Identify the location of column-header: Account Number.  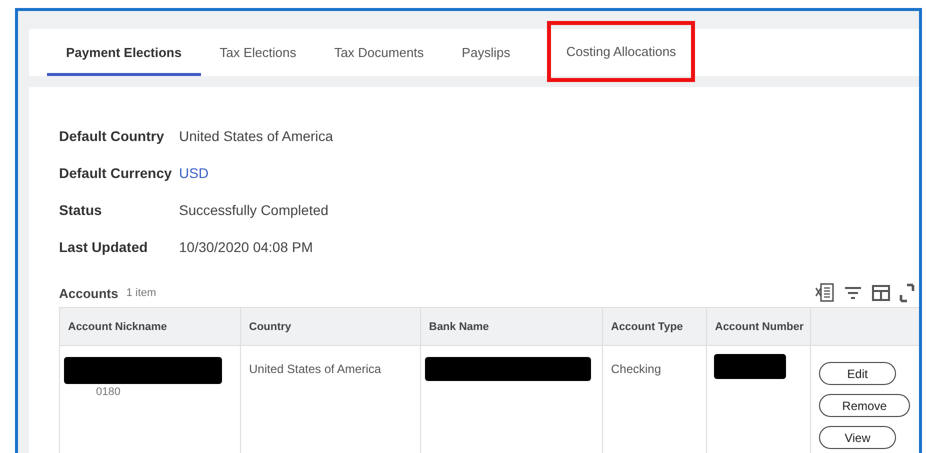
(759, 326).